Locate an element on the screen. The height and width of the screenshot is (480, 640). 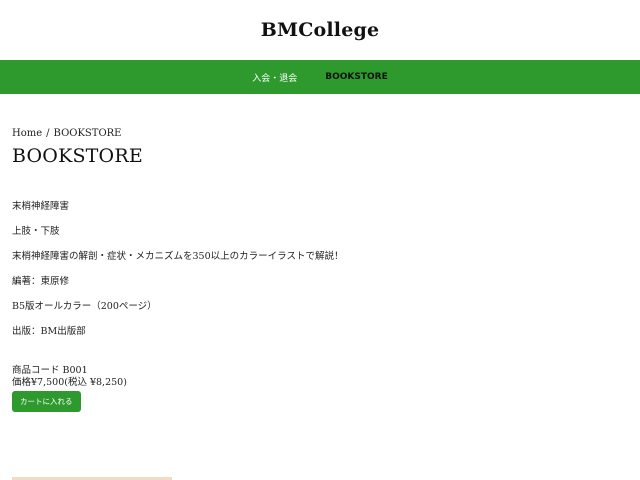
page-title: BOOKSTORE is located at coordinates (77, 156).